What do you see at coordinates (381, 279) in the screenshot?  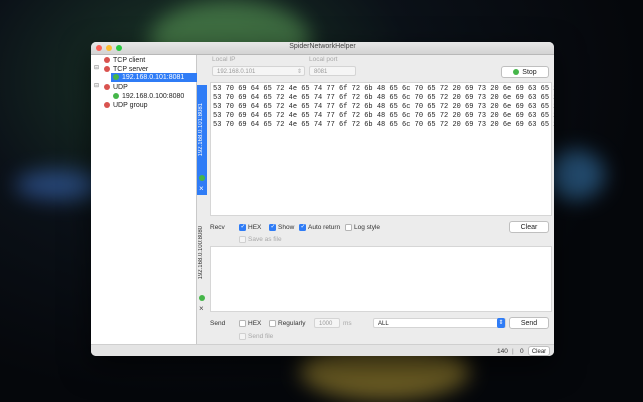 I see `send-text-area` at bounding box center [381, 279].